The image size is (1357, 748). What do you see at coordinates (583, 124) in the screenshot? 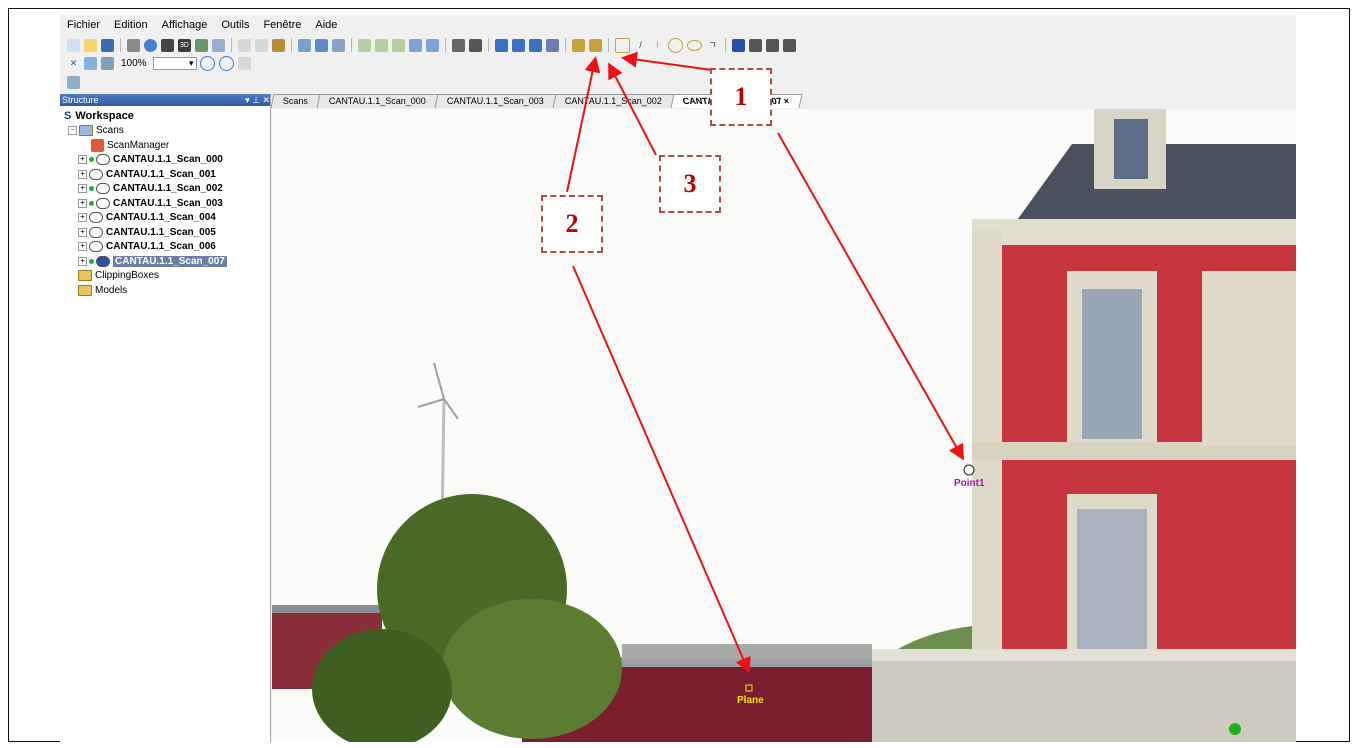
I see `arrow-2-toolbar` at bounding box center [583, 124].